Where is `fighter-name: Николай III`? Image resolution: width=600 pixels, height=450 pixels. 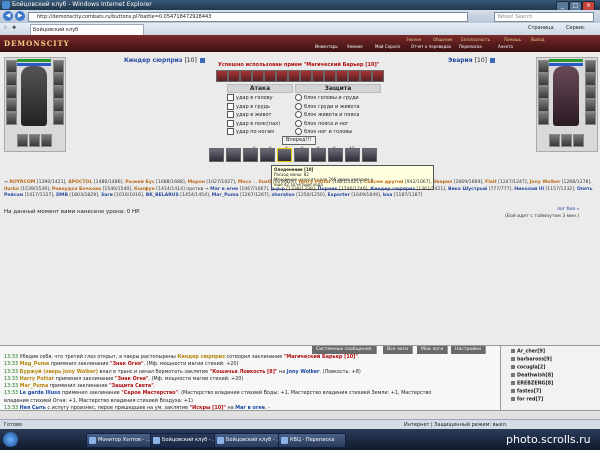 fighter-name: Николай III is located at coordinates (529, 189).